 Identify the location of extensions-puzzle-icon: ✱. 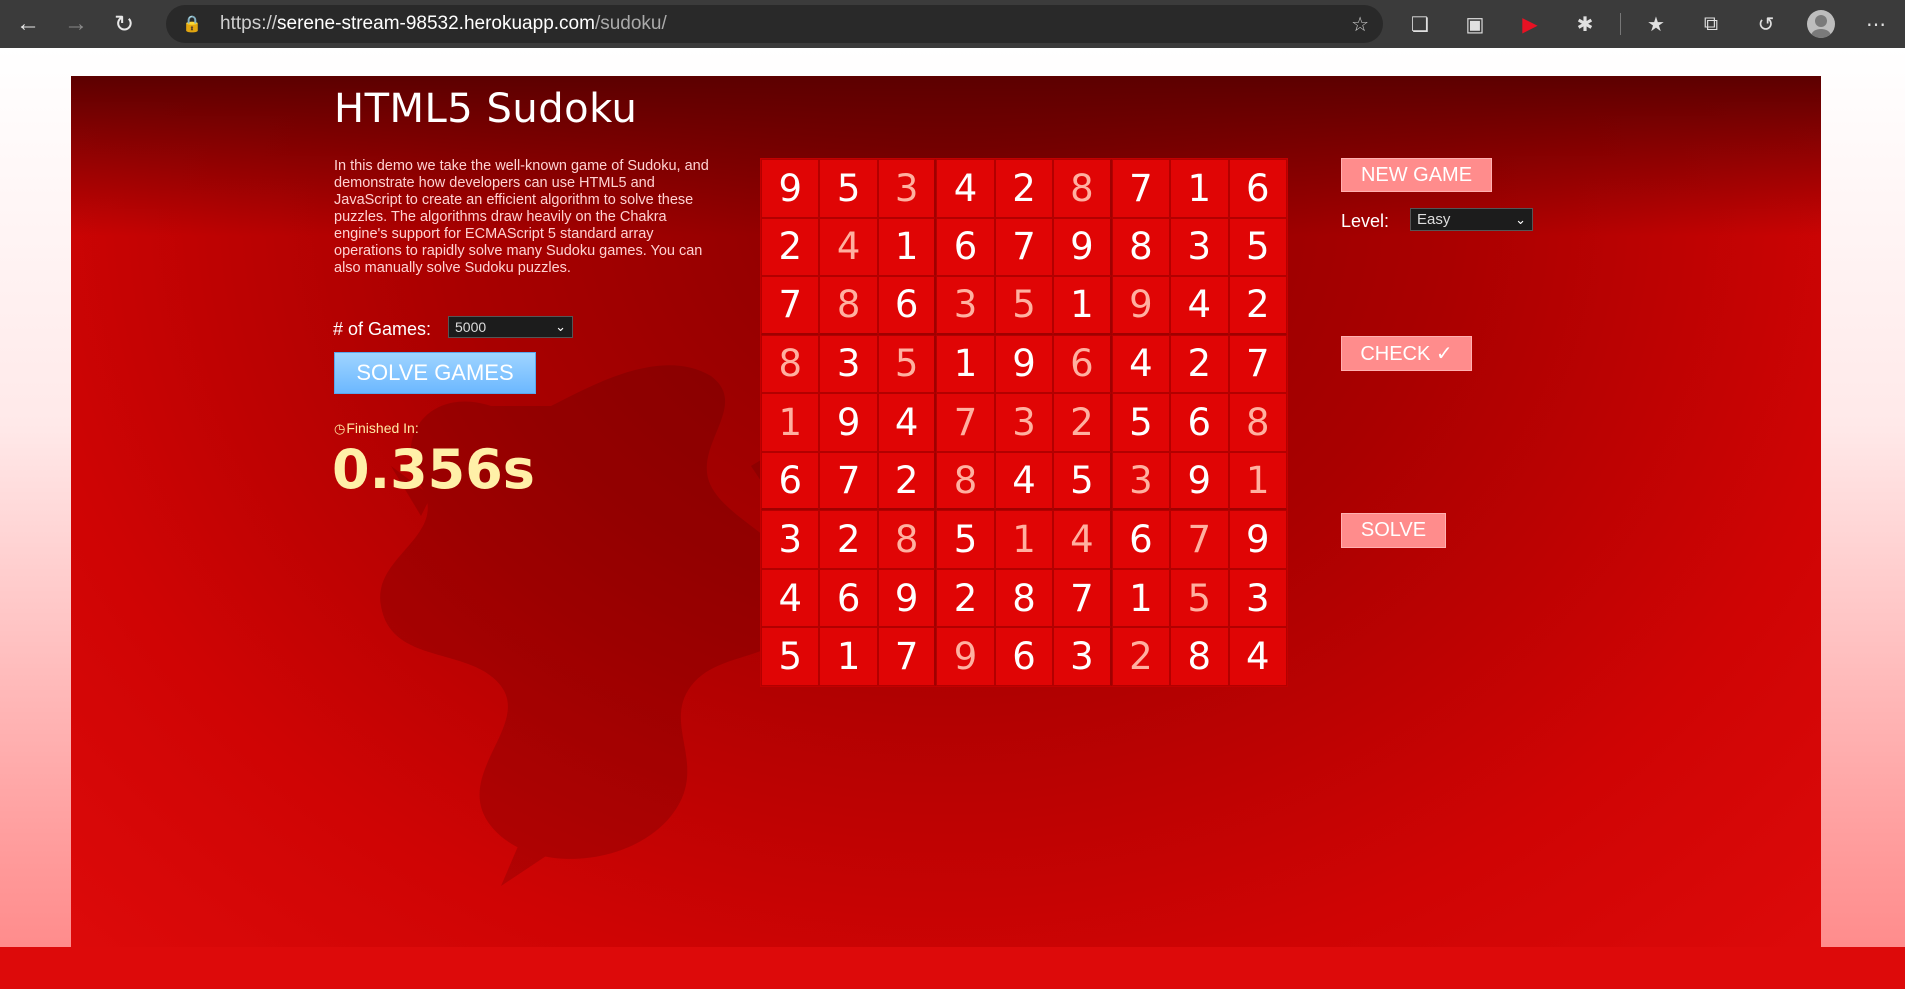
(1585, 24).